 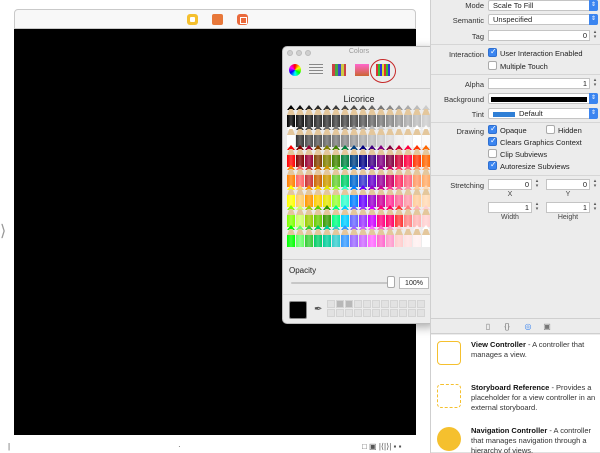 I want to click on eyedropper-icon: ✒, so click(x=318, y=310).